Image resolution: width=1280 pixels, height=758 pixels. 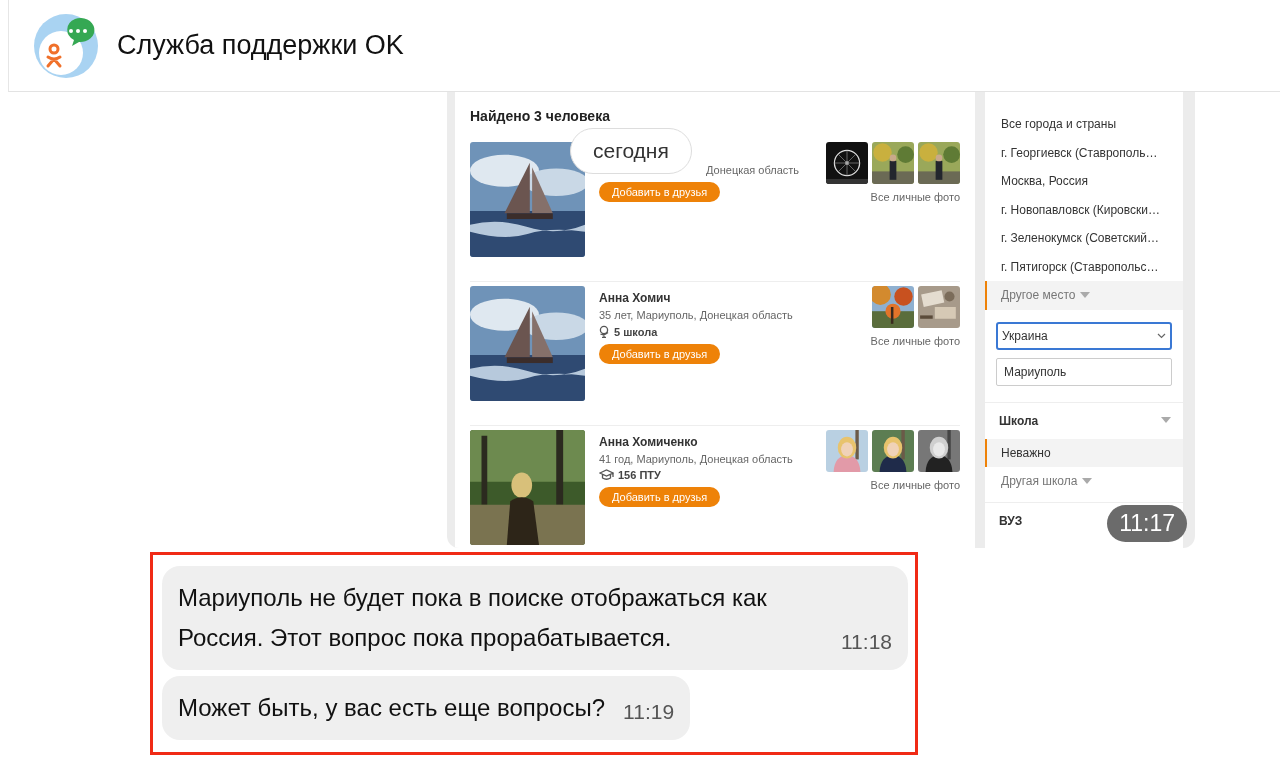 I want to click on person-info: 35 лет, Мариуполь, Донецкая область, so click(x=696, y=315).